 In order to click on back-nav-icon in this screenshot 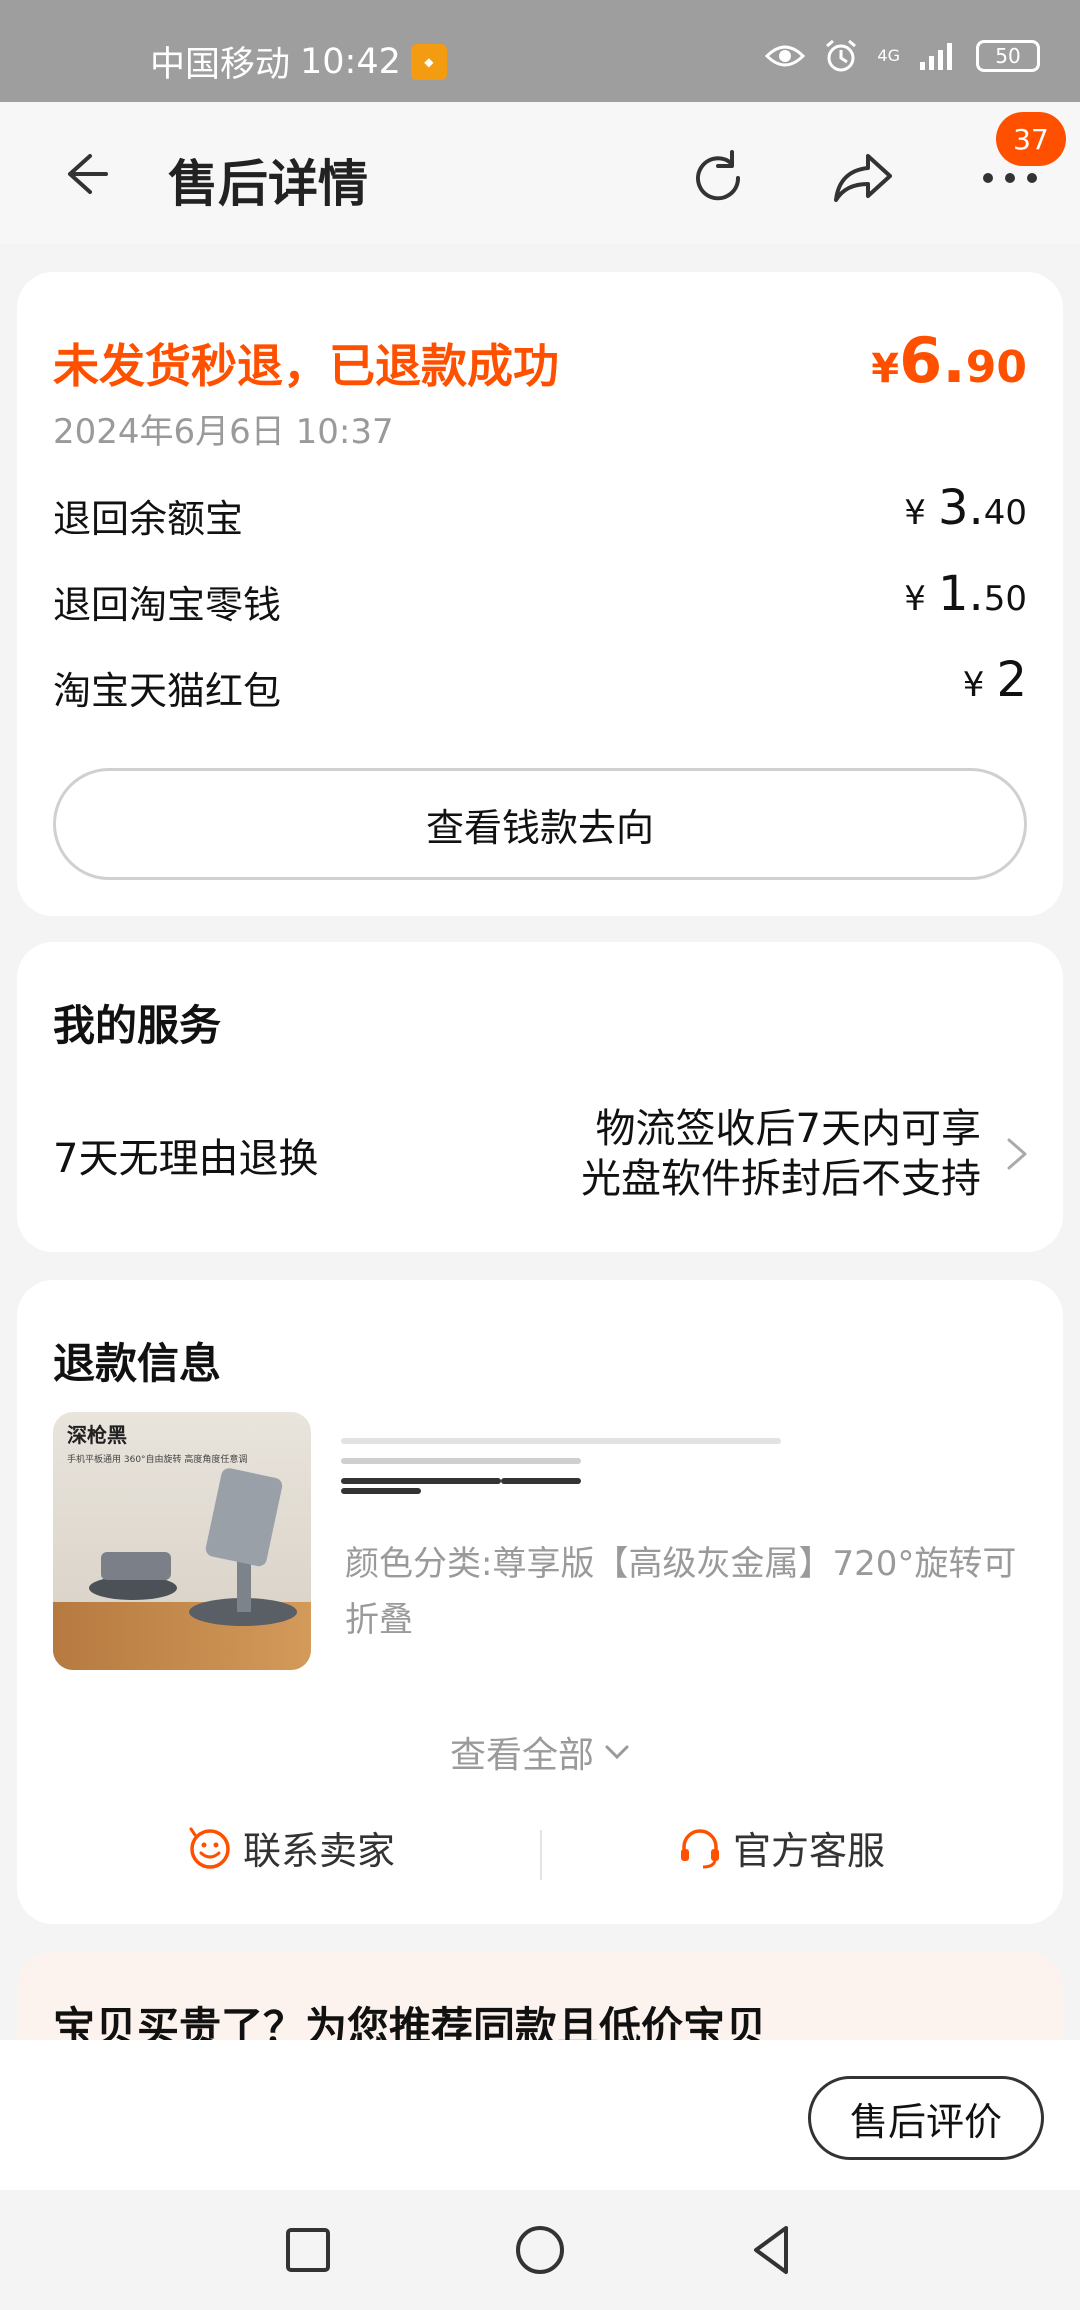, I will do `click(772, 2250)`.